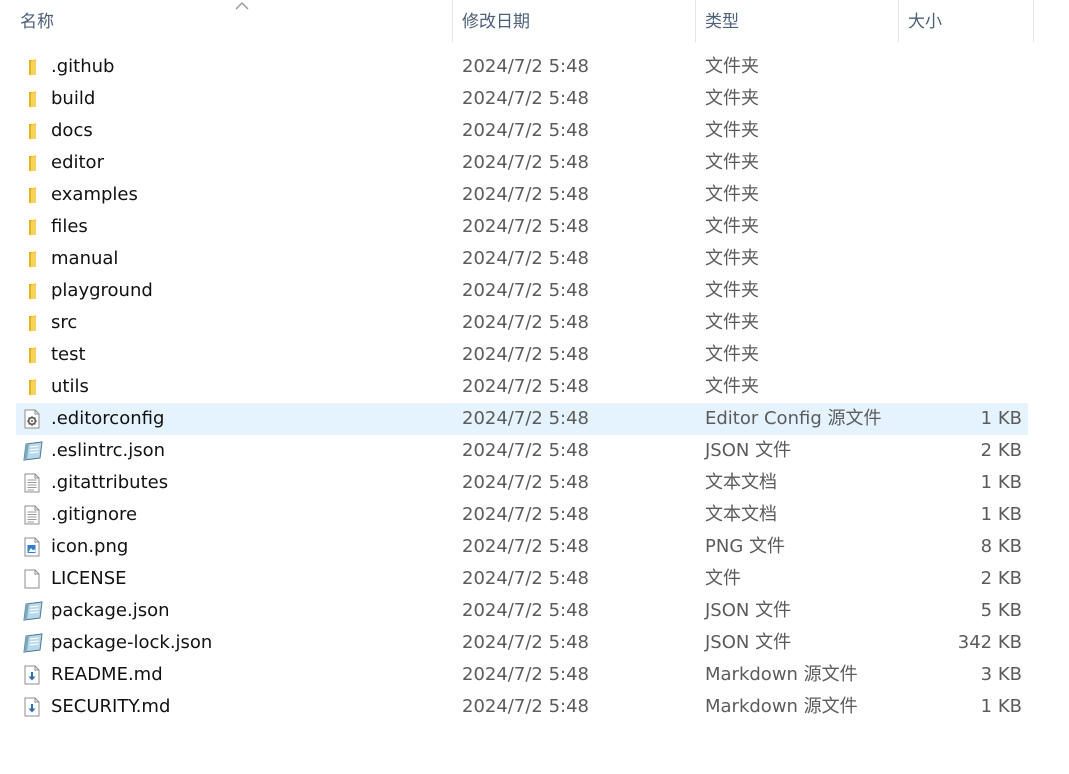 The height and width of the screenshot is (774, 1069). I want to click on file-row: .gitattributes 2024/7/2 5:48 文本文档 1 KB, so click(522, 483).